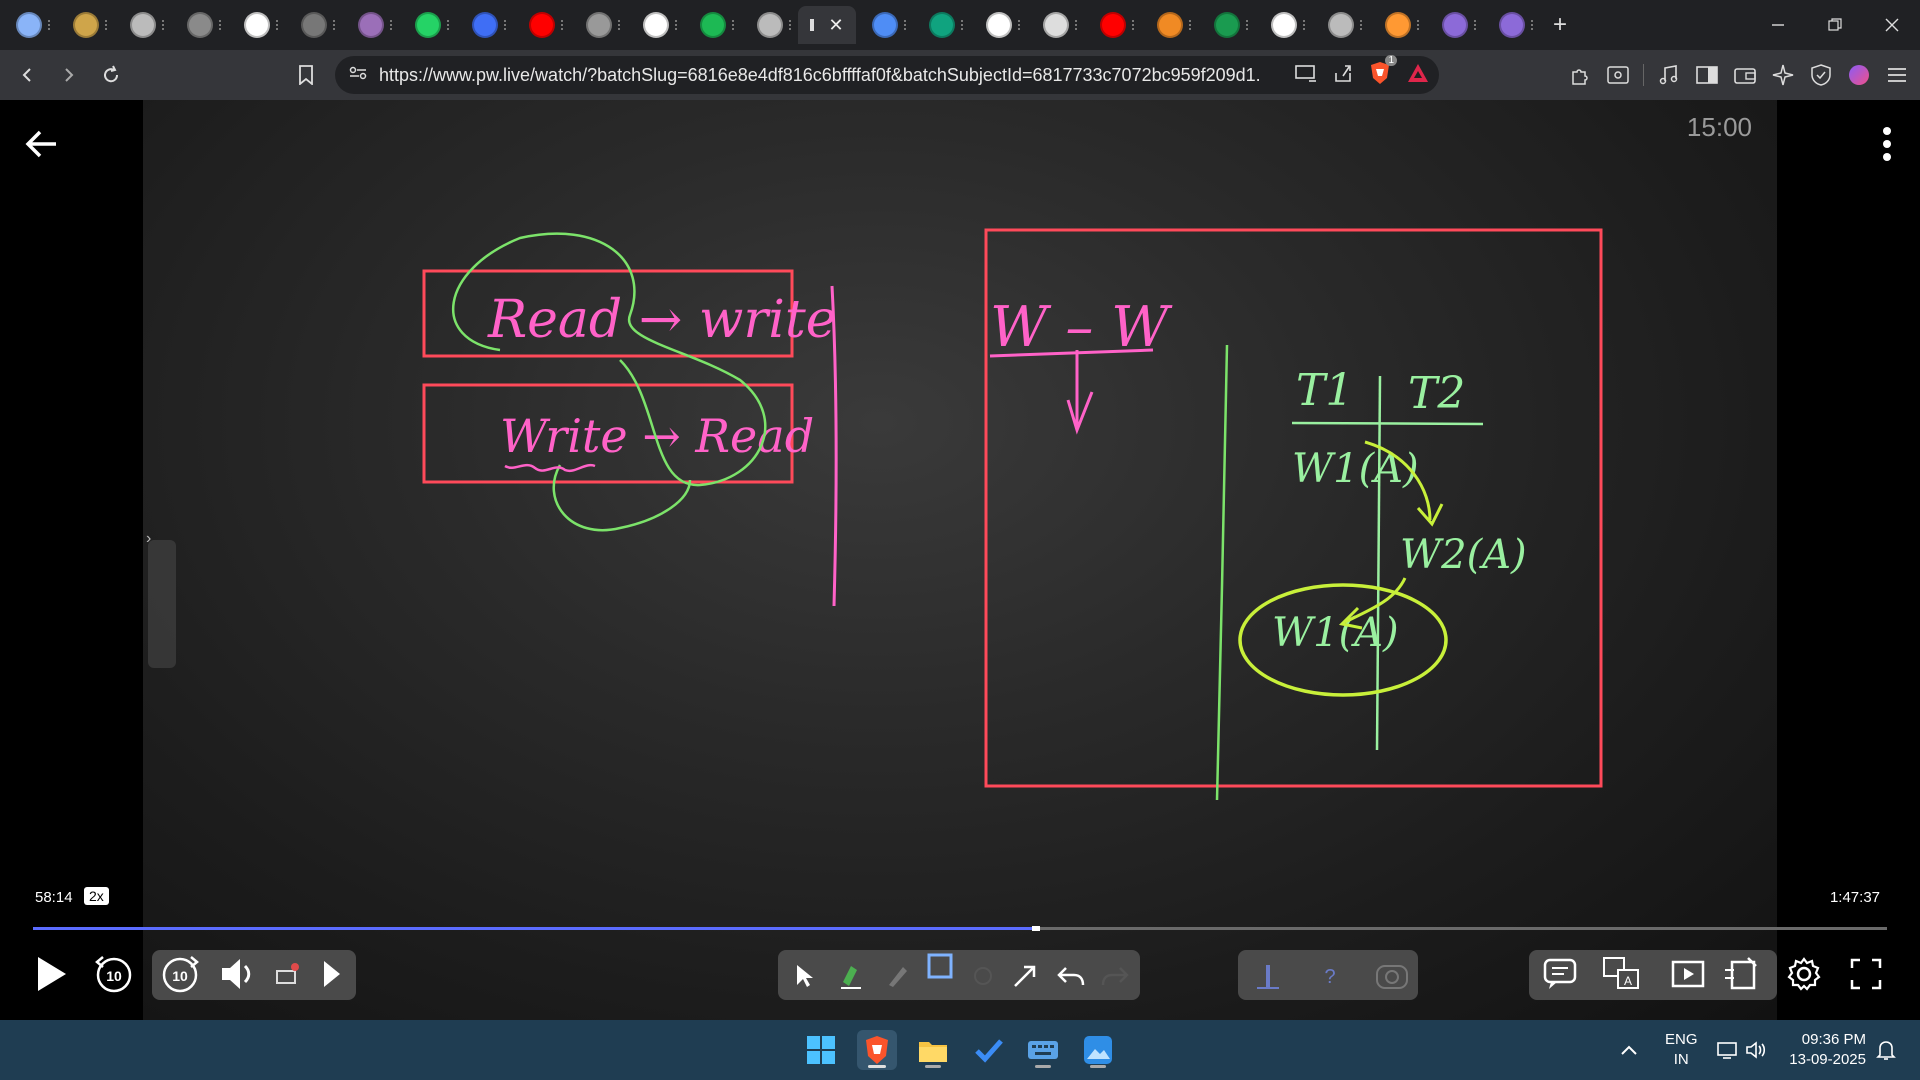  Describe the element at coordinates (1688, 974) in the screenshot. I see `slides-icon` at that location.